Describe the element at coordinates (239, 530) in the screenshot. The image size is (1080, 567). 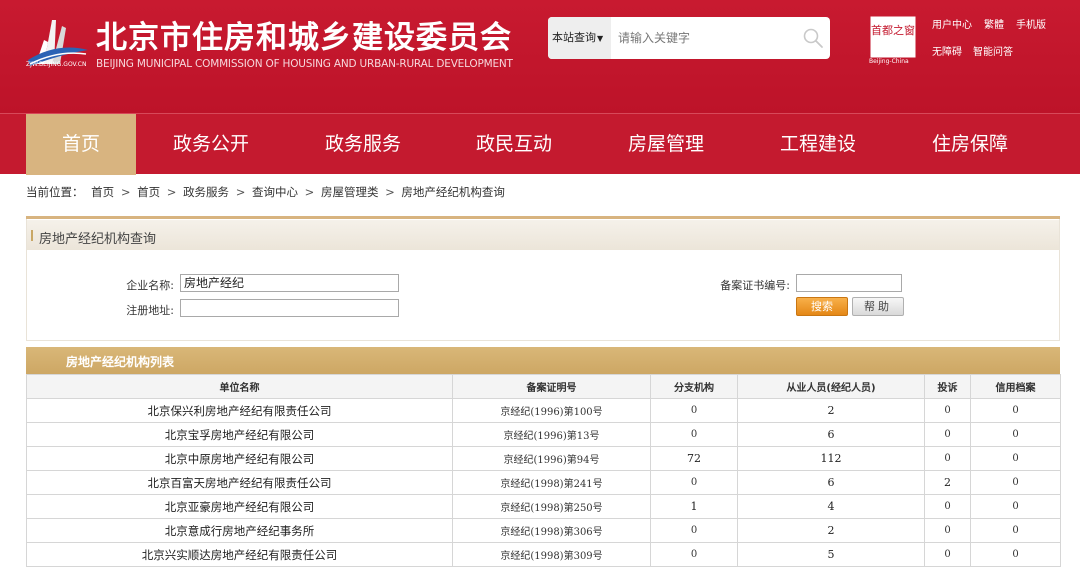
I see `unit-name-link: 北京意成行房地产经纪事务所` at that location.